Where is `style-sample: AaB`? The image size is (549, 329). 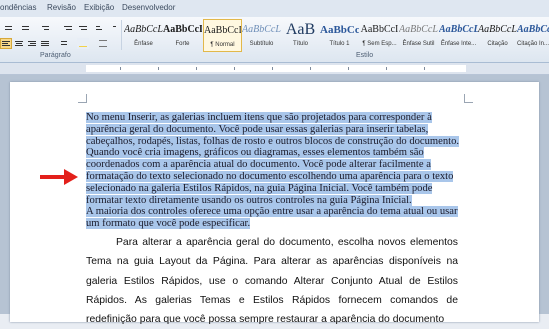 style-sample: AaB is located at coordinates (300, 29).